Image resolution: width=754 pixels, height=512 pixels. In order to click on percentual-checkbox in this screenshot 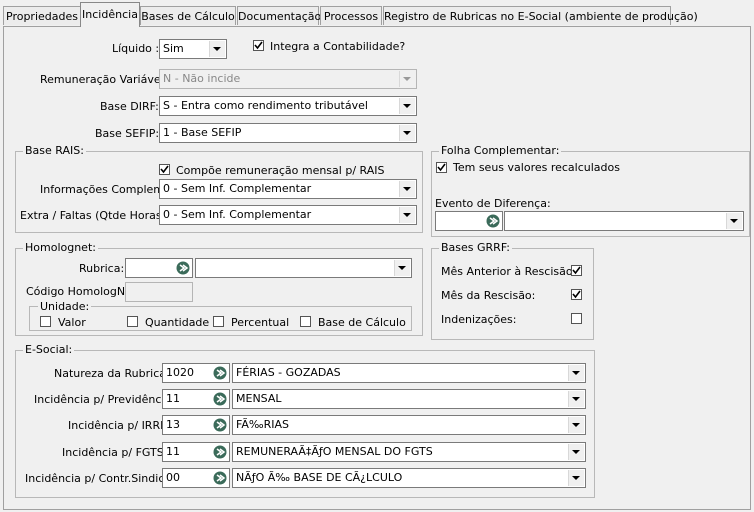, I will do `click(218, 321)`.